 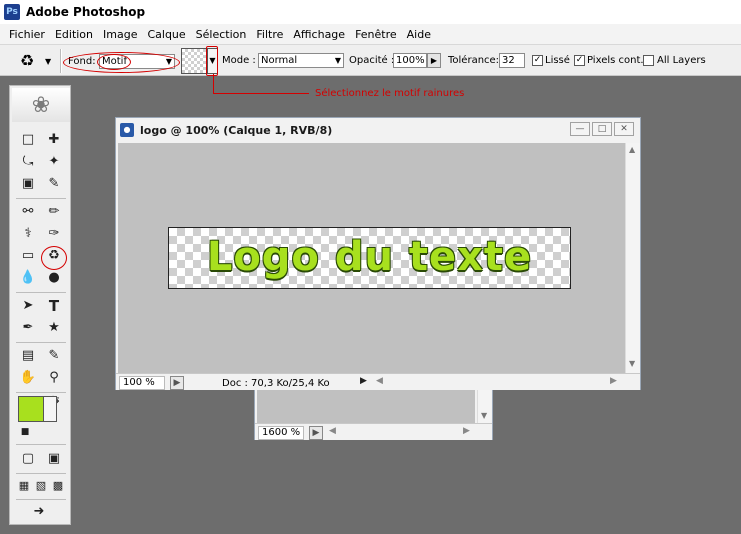 What do you see at coordinates (166, 34) in the screenshot?
I see `menu-calque: Calque` at bounding box center [166, 34].